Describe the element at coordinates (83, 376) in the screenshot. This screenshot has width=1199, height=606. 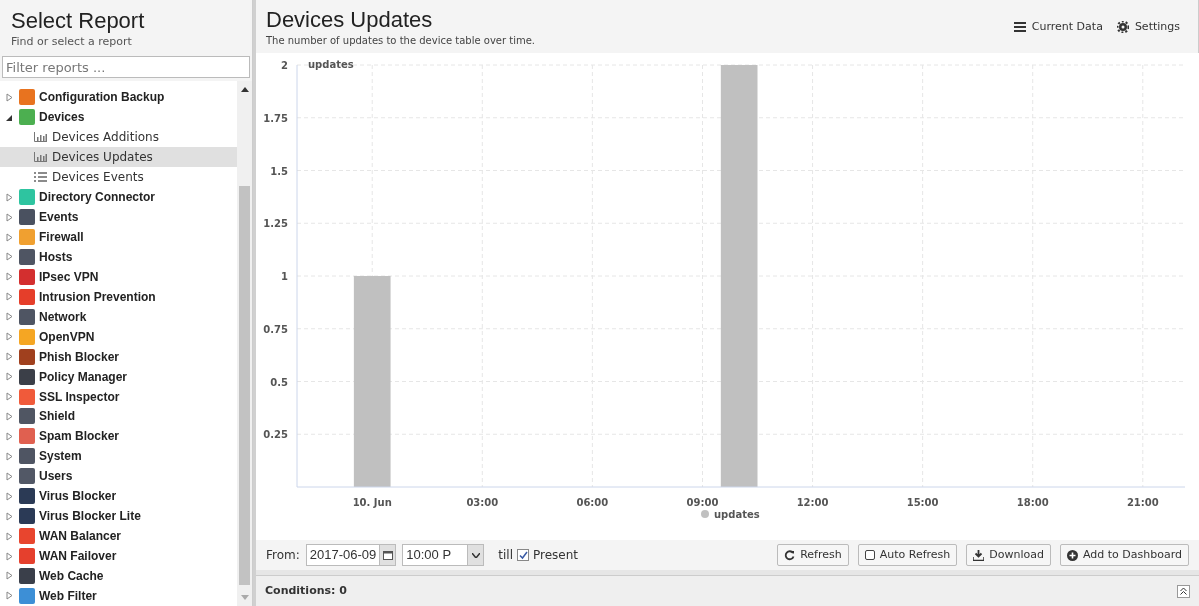
I see `tree-item: Policy Manager` at that location.